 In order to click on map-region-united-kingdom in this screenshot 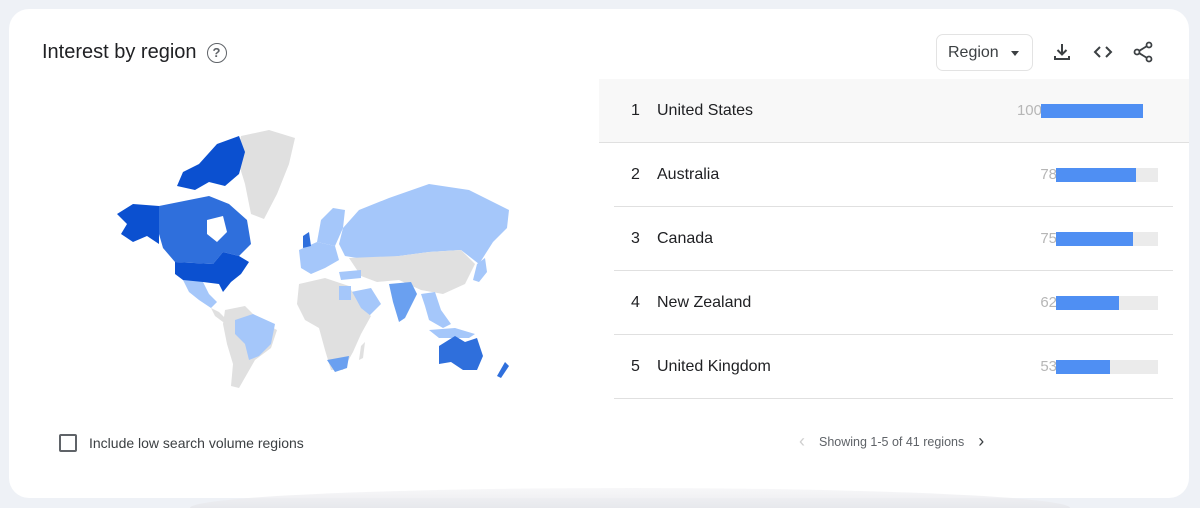, I will do `click(307, 240)`.